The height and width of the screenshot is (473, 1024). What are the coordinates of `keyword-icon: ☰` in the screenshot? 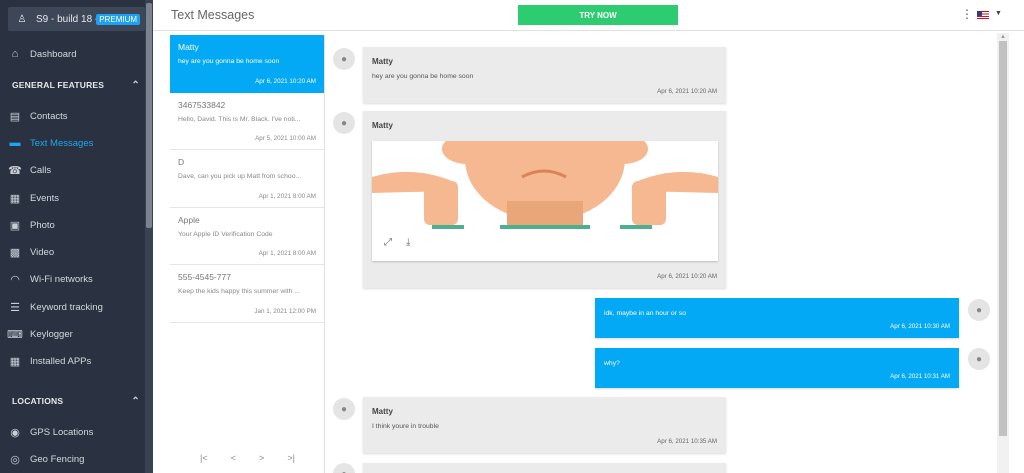 It's located at (15, 307).